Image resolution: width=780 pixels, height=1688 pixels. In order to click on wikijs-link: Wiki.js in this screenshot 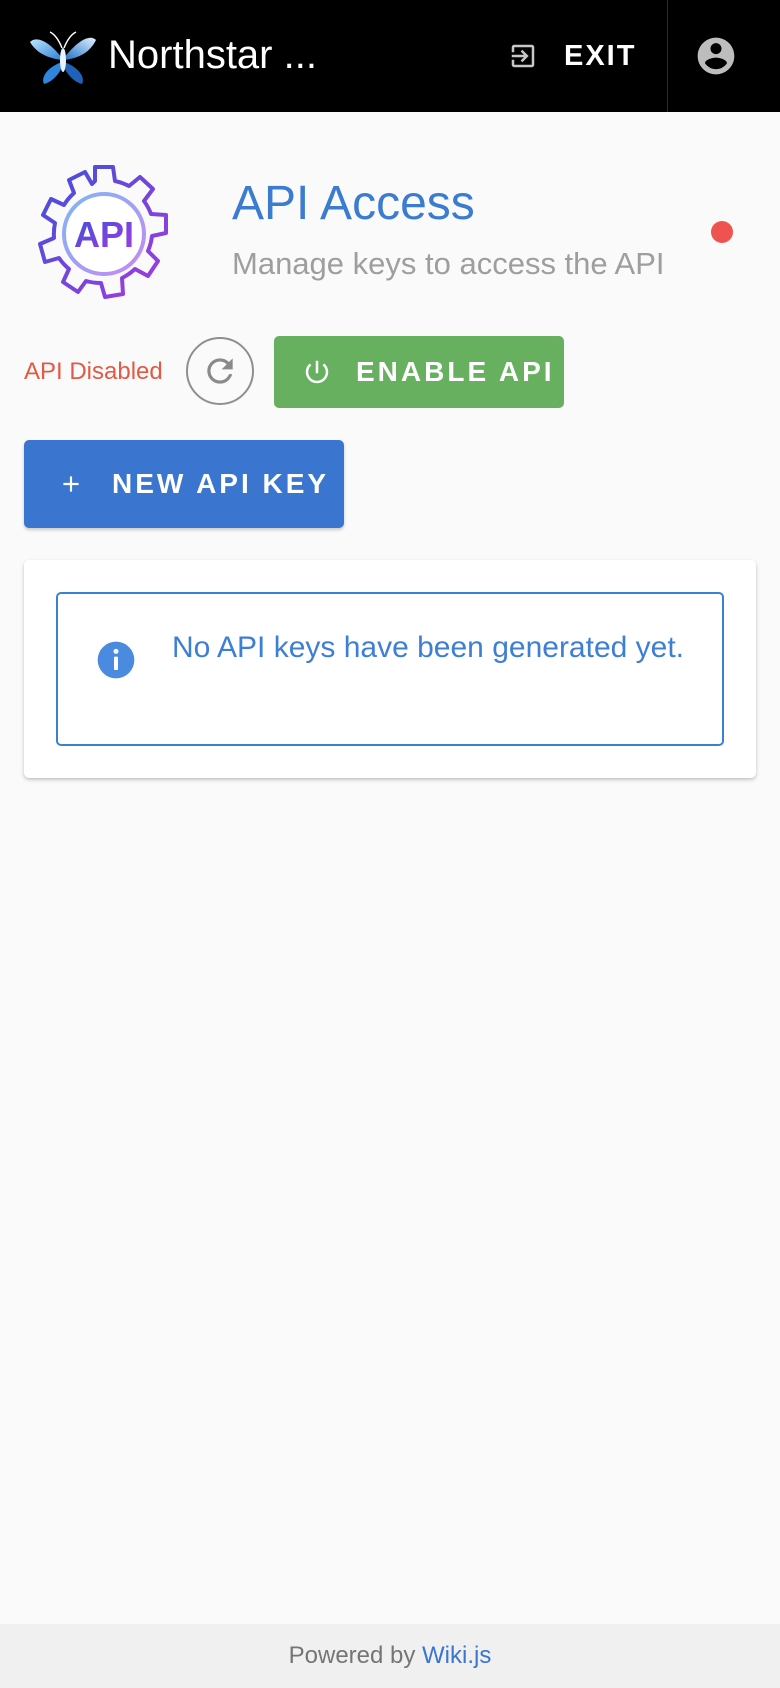, I will do `click(456, 1655)`.